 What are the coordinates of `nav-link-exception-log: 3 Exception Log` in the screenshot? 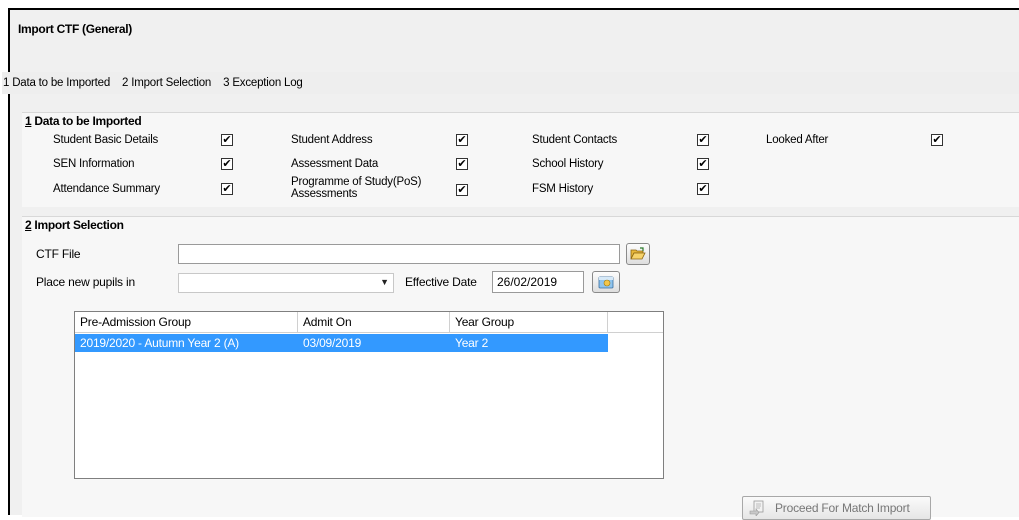 It's located at (263, 83).